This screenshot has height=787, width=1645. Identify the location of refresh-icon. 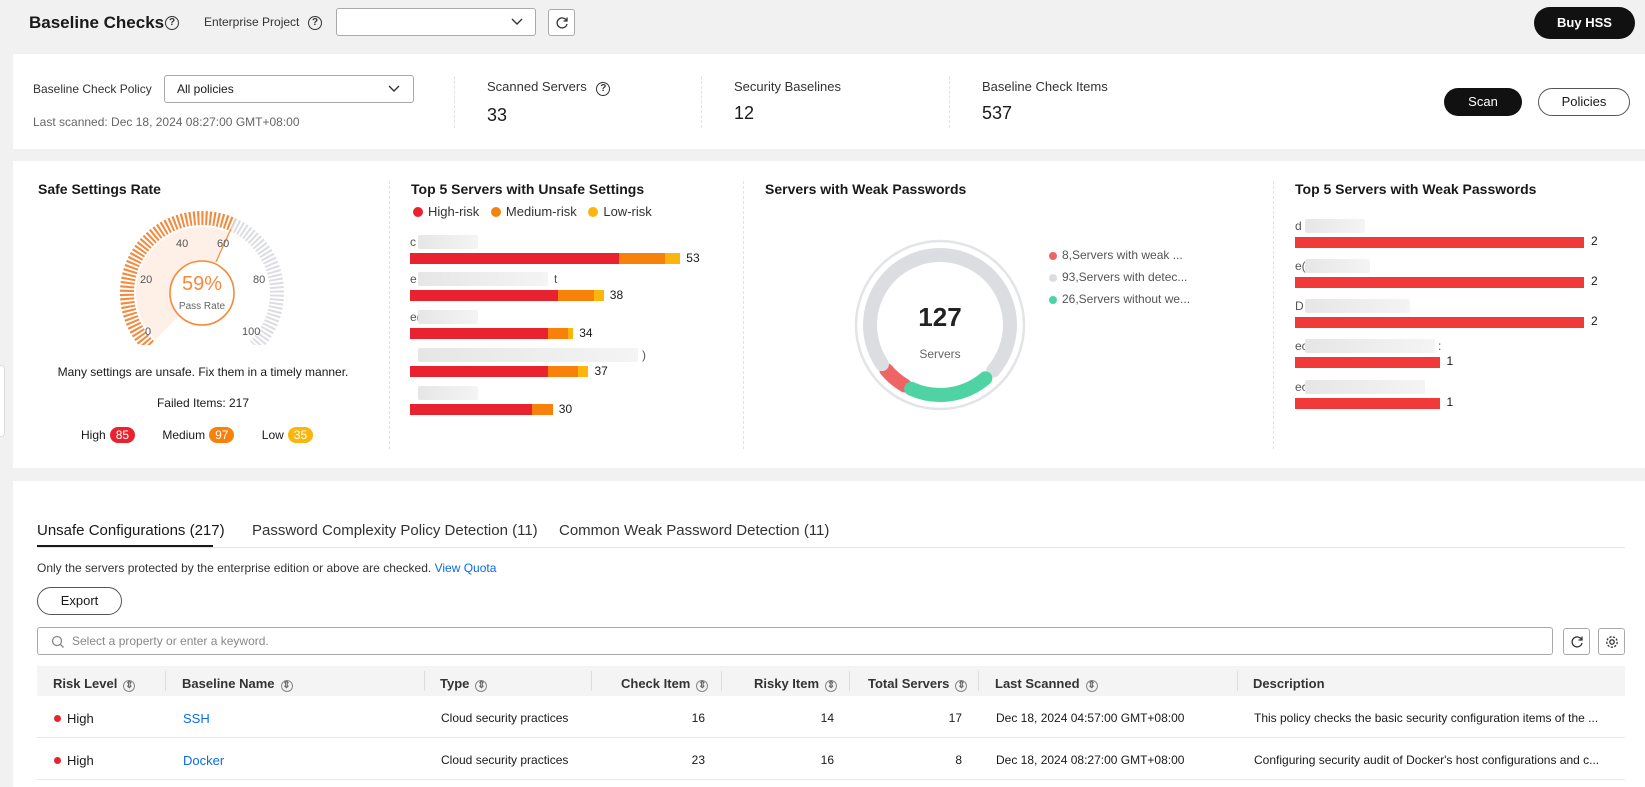
(1577, 642).